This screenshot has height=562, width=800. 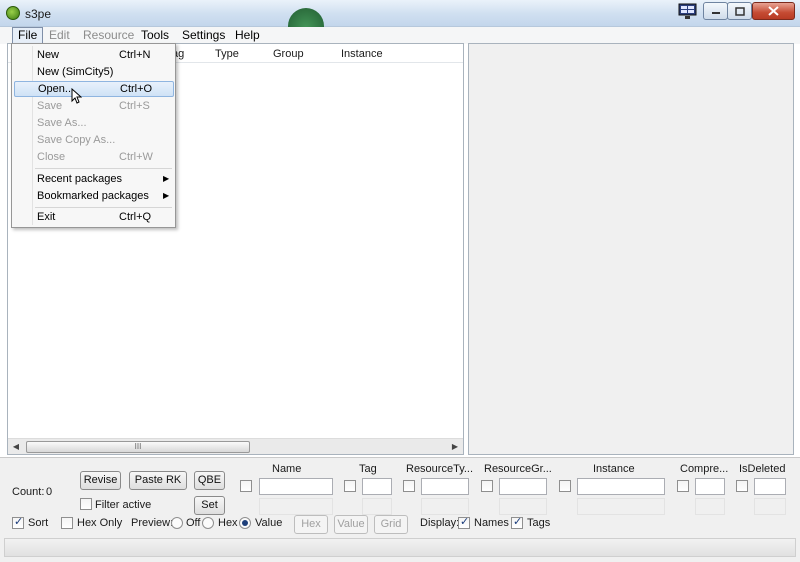 I want to click on column-header-group: Group, so click(x=288, y=54).